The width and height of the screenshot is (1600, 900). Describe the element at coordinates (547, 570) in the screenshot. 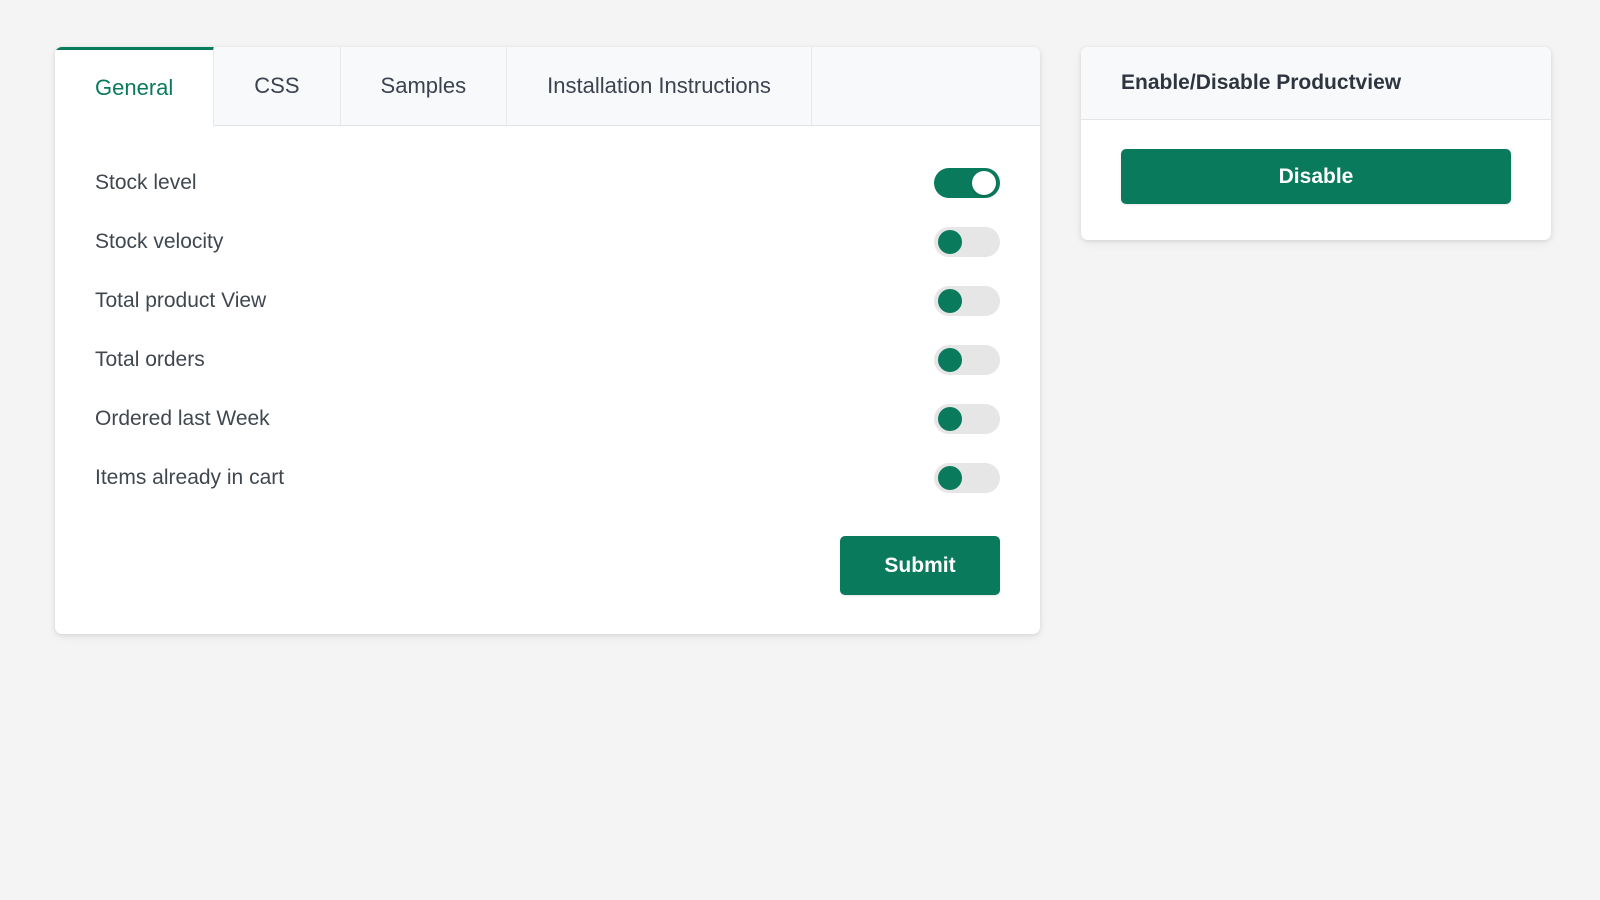

I see `submit-area: Submit` at that location.